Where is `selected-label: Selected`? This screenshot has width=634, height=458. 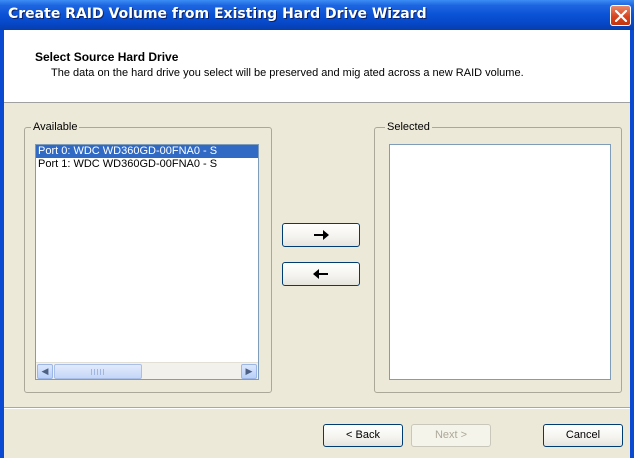 selected-label: Selected is located at coordinates (408, 127).